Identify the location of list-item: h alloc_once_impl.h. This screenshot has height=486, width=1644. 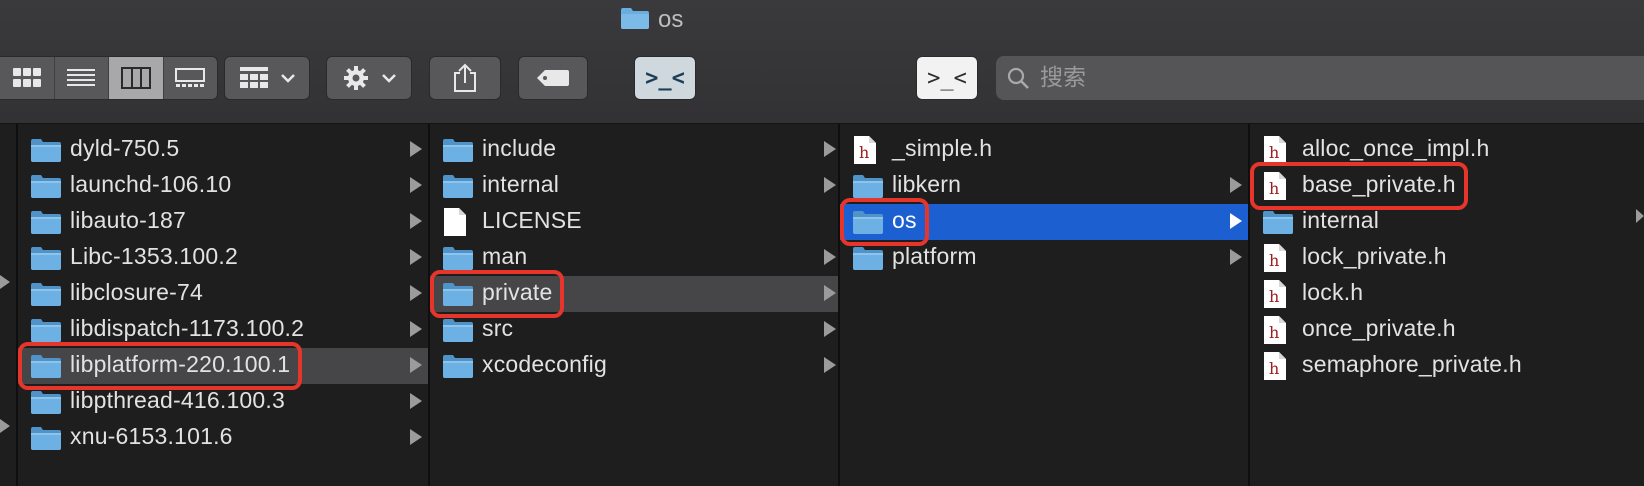
(1447, 150).